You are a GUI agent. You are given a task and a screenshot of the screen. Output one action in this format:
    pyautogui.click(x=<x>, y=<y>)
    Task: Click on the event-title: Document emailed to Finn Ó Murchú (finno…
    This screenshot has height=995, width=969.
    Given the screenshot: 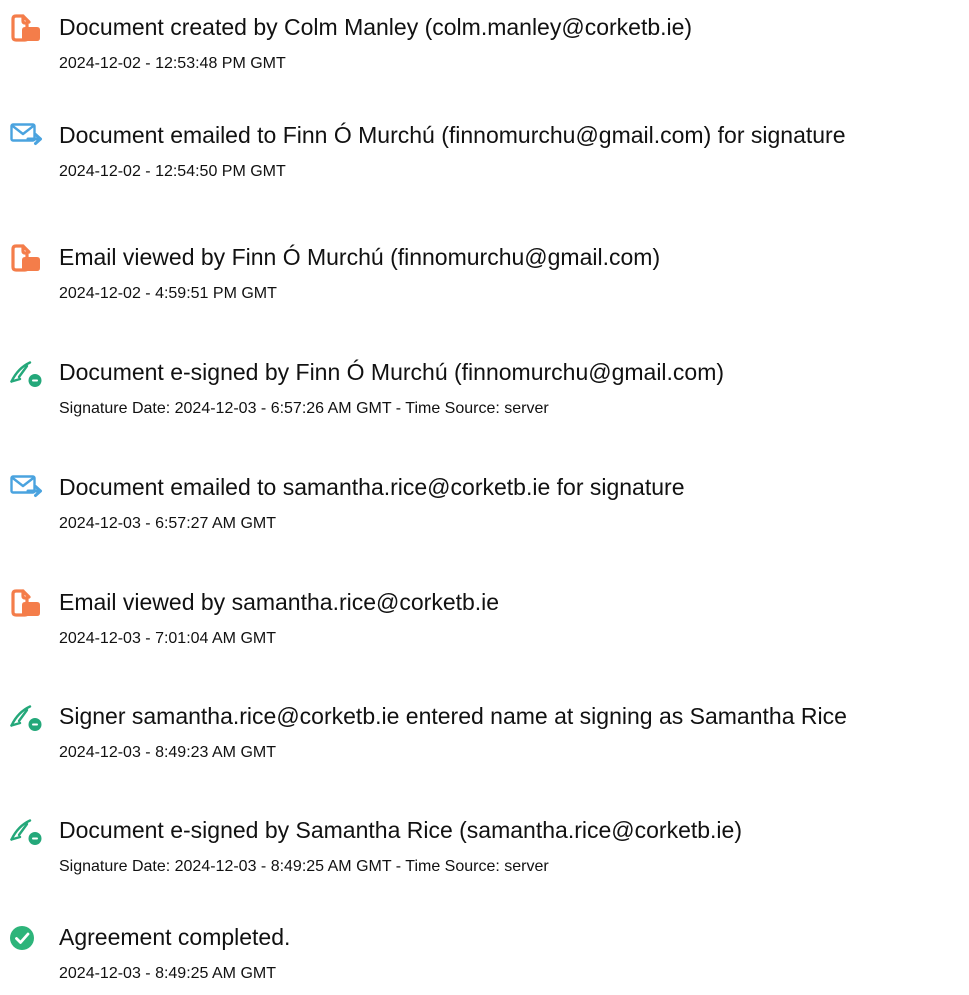 What is the action you would take?
    pyautogui.click(x=452, y=135)
    